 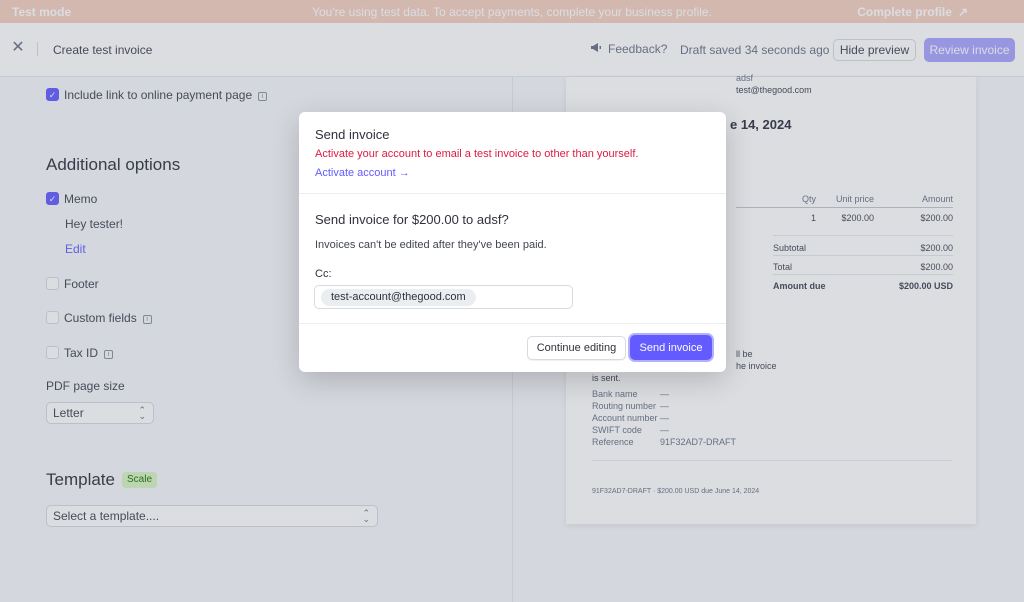 I want to click on activate-account-link: Activate account →, so click(x=362, y=173).